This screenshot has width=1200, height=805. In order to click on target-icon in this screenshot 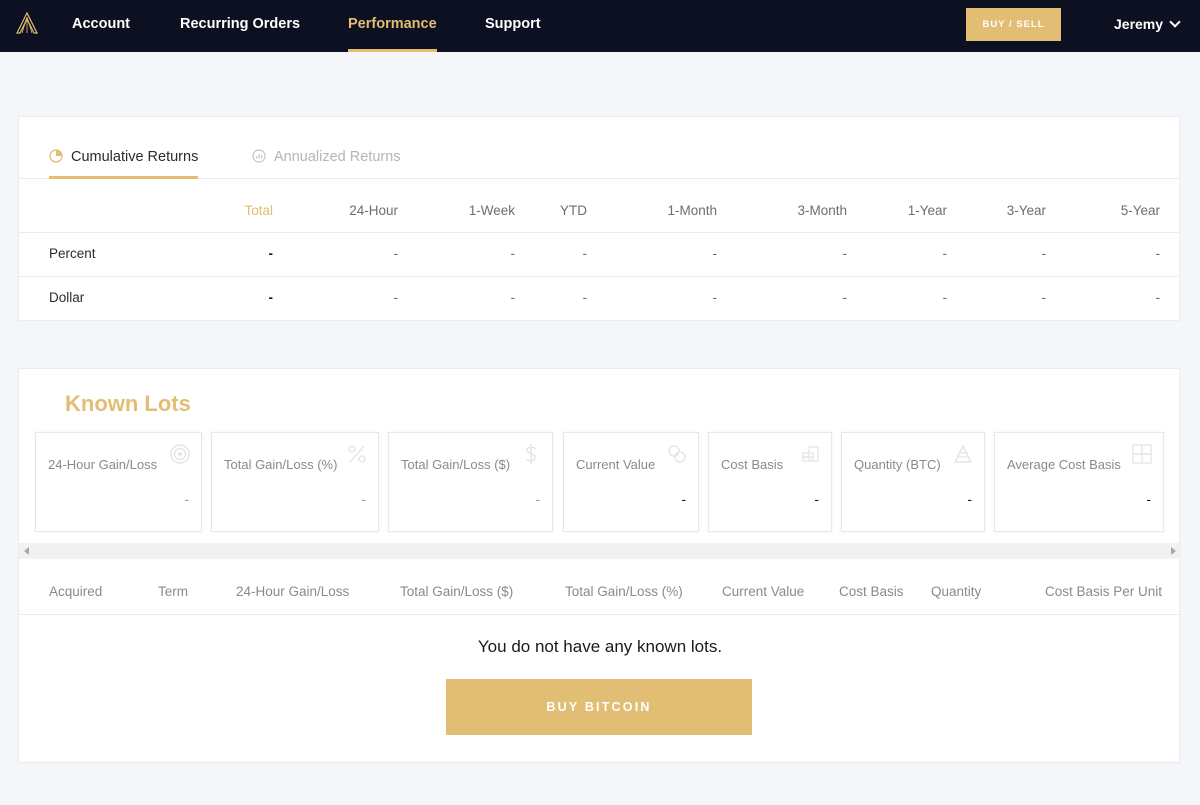, I will do `click(180, 454)`.